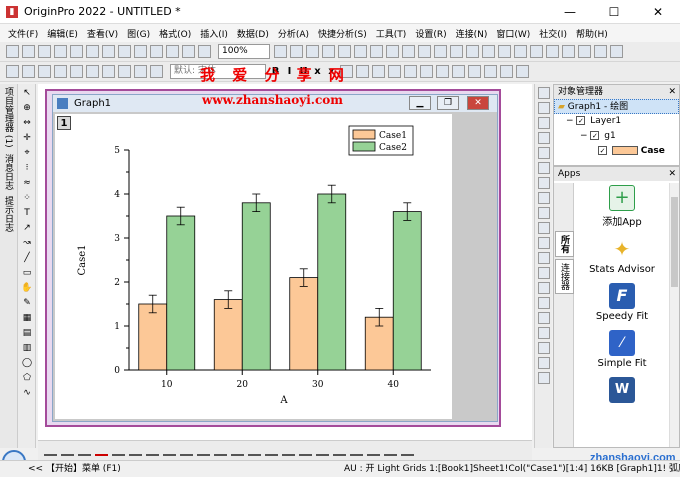 This screenshot has height=477, width=680. I want to click on graph-maximize-button: ❐, so click(448, 103).